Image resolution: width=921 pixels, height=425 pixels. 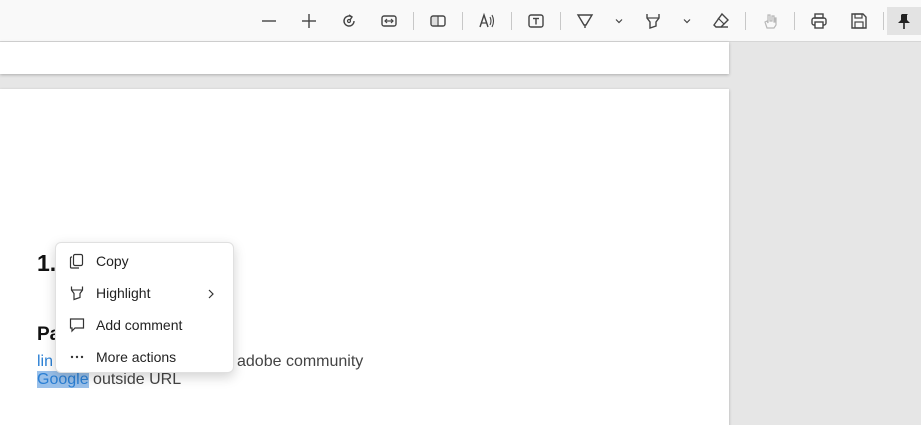 I want to click on zoom-out-icon, so click(x=269, y=21).